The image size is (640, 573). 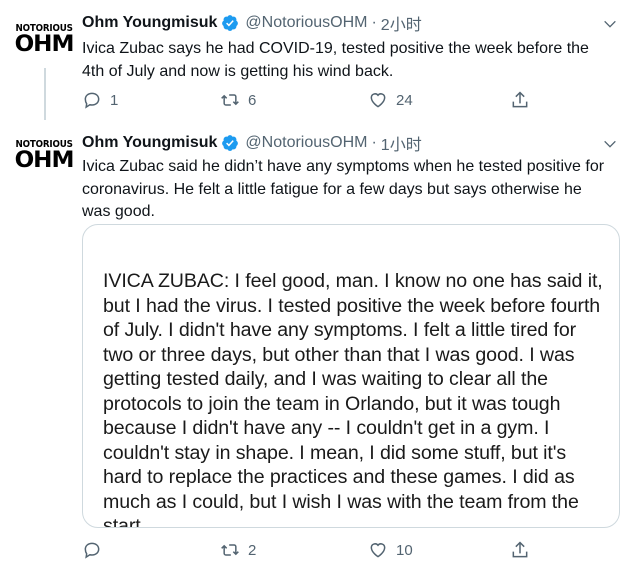 I want to click on reply-button, so click(x=96, y=550).